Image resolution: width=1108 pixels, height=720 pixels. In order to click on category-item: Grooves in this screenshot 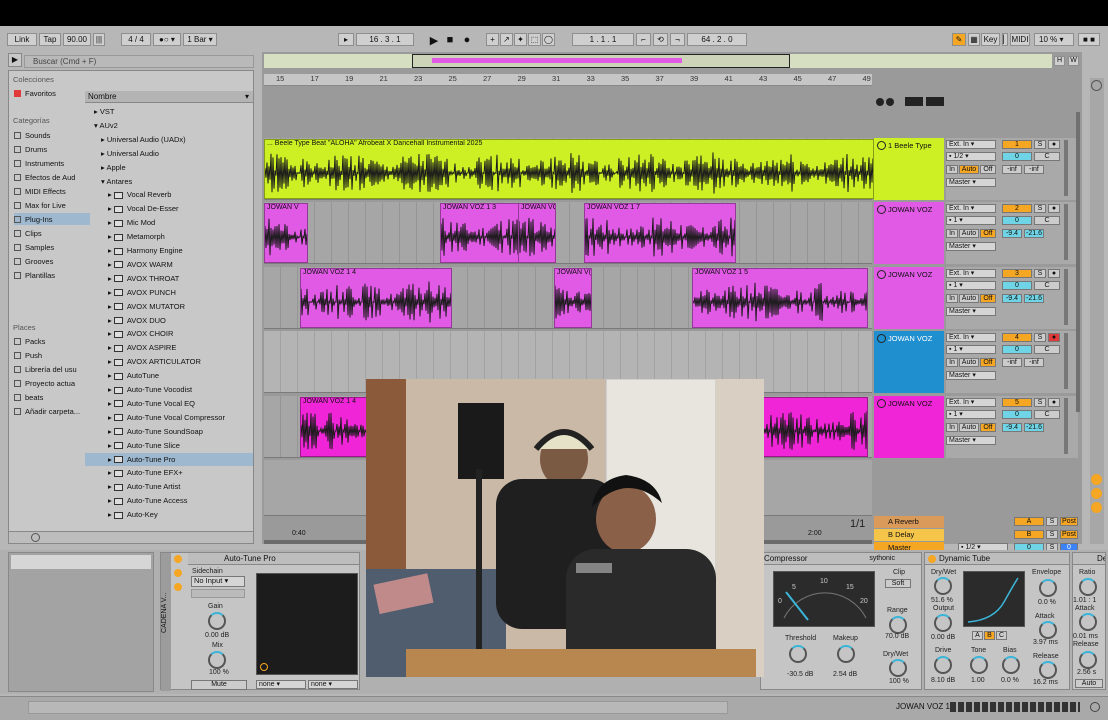, I will do `click(50, 261)`.